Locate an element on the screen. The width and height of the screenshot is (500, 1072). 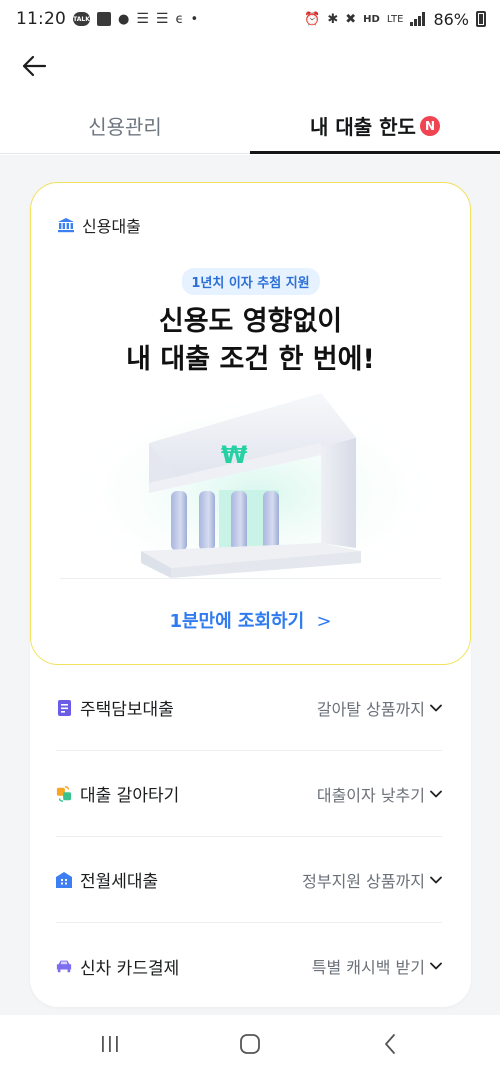
list-item-label: 신차 카드결제 is located at coordinates (130, 968).